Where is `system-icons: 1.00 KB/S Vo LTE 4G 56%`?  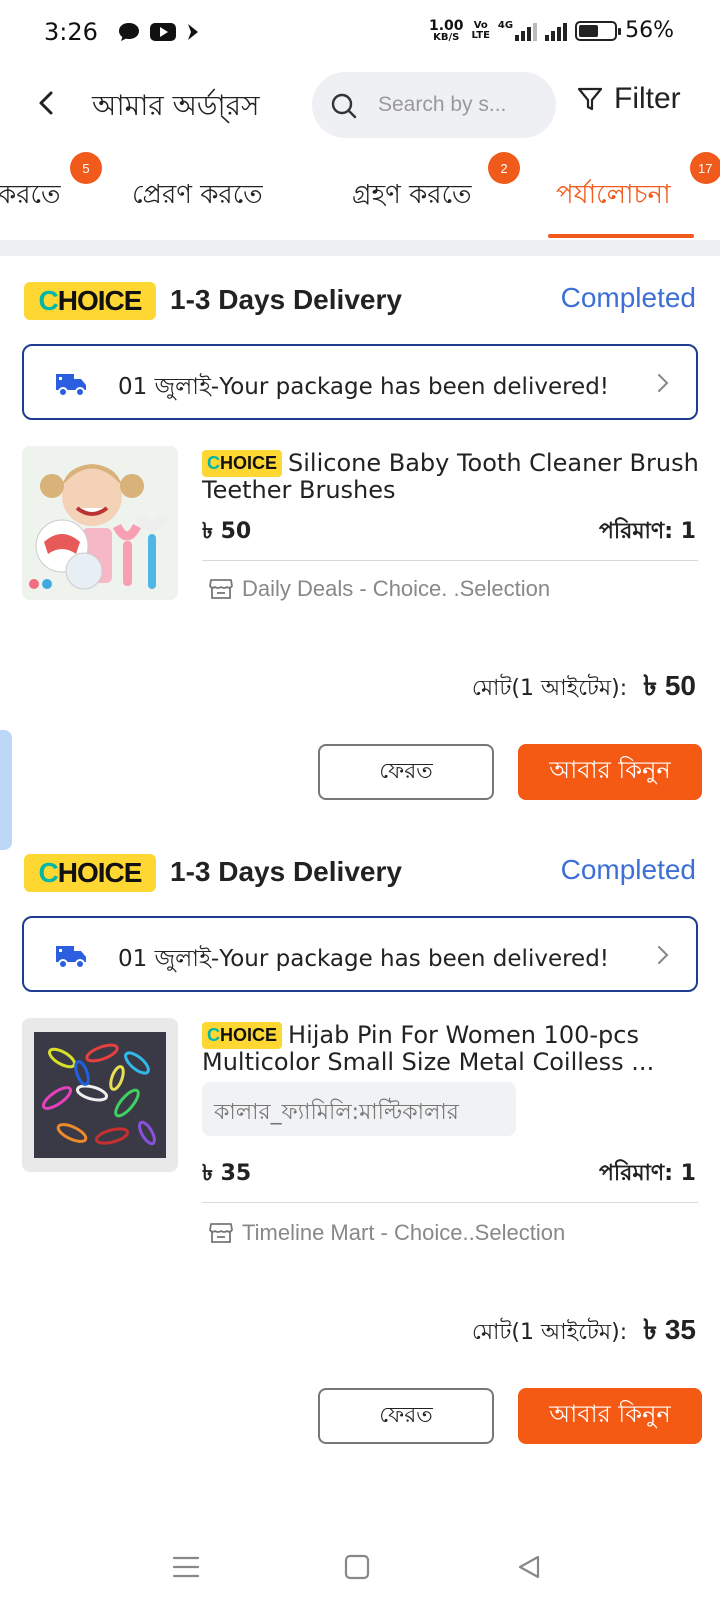 system-icons: 1.00 KB/S Vo LTE 4G 56% is located at coordinates (551, 30).